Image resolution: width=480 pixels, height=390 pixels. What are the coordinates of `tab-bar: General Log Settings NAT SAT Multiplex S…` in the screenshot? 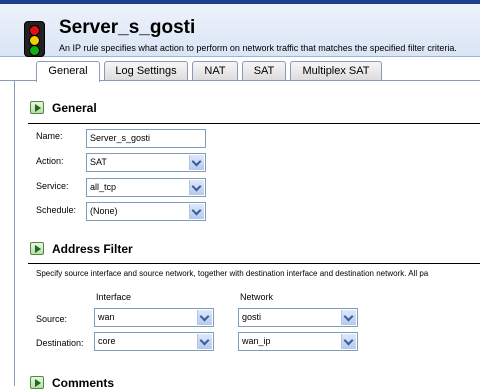 It's located at (240, 71).